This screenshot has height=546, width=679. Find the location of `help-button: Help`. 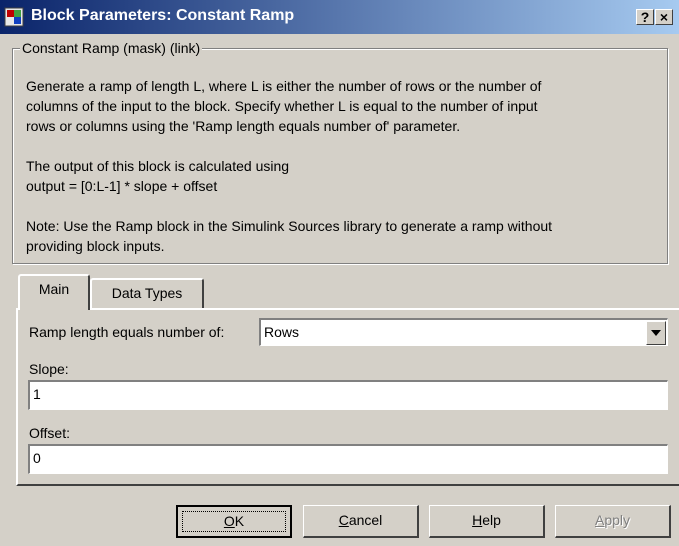

help-button: Help is located at coordinates (487, 521).